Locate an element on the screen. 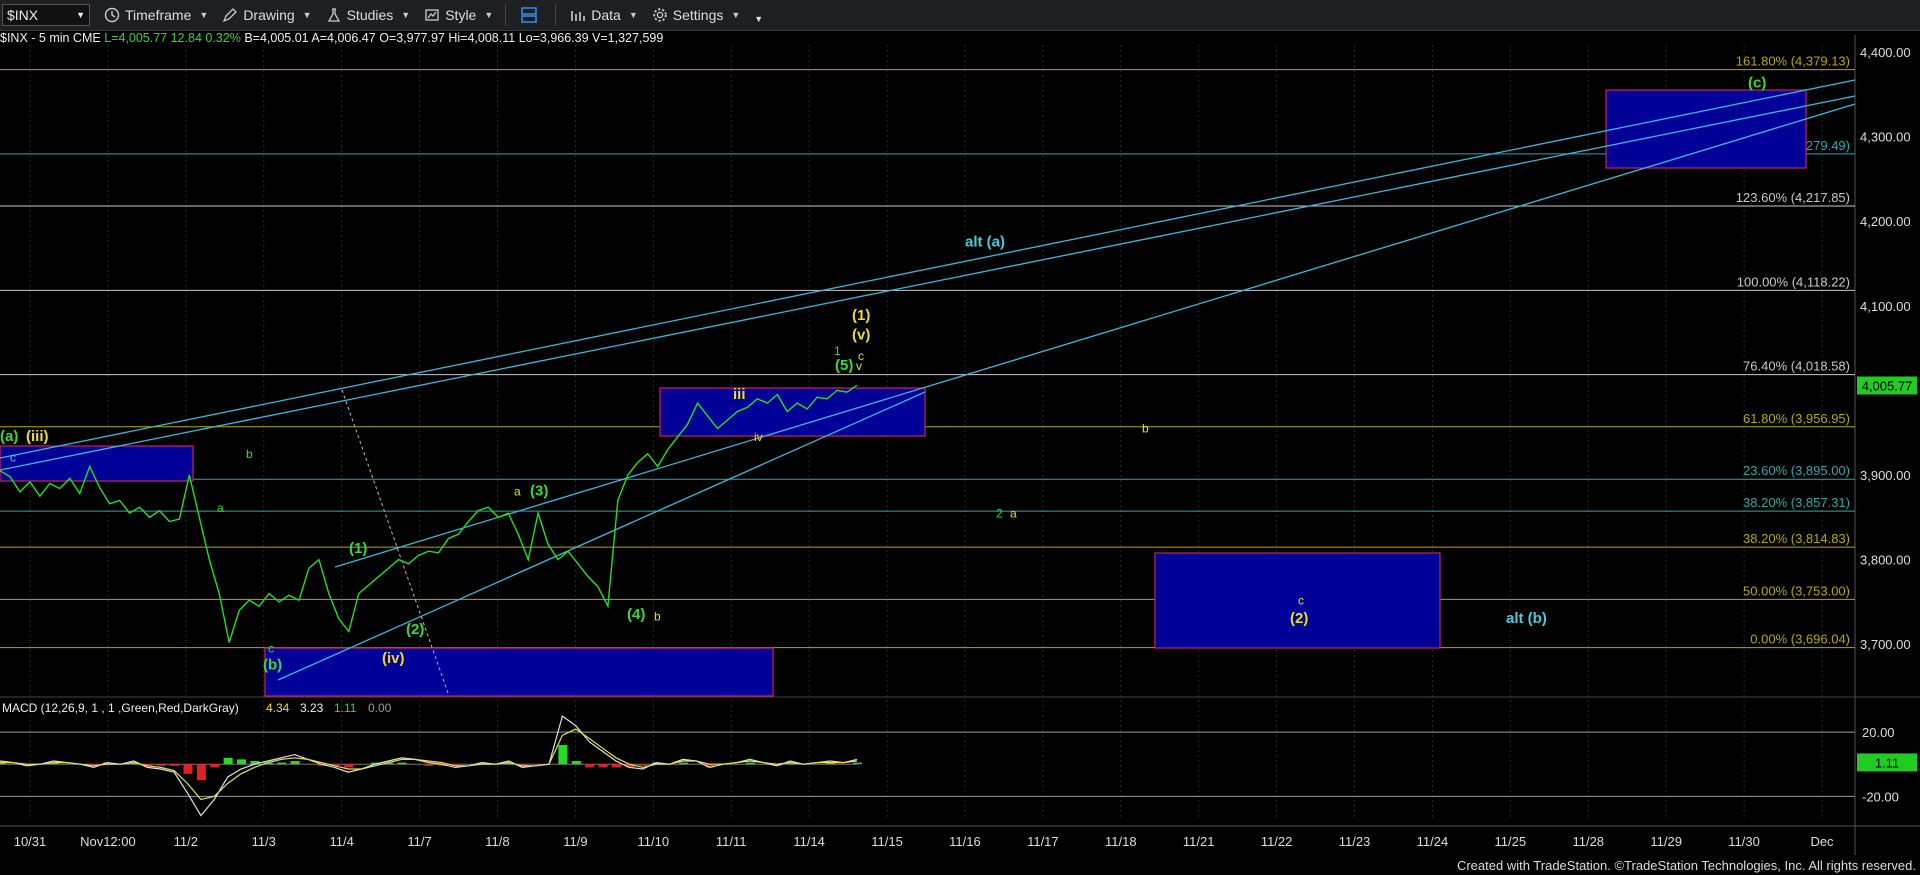 This screenshot has width=1920, height=875. macd-last-label: 1.11 is located at coordinates (1887, 762).